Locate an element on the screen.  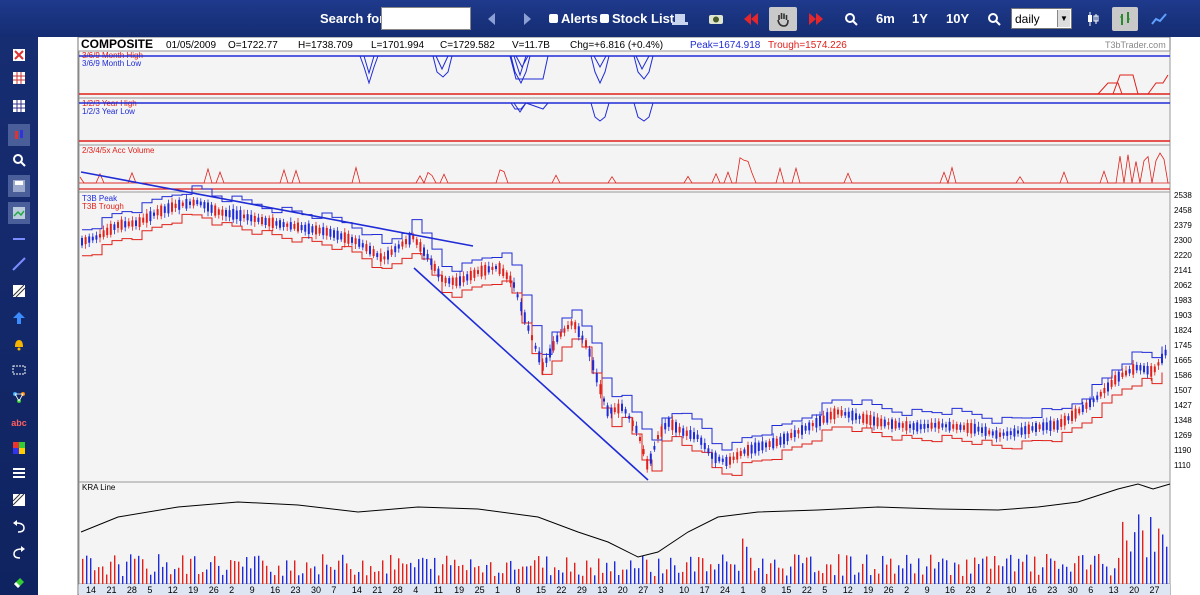
range-6m-button: 6m is located at coordinates (885, 18).